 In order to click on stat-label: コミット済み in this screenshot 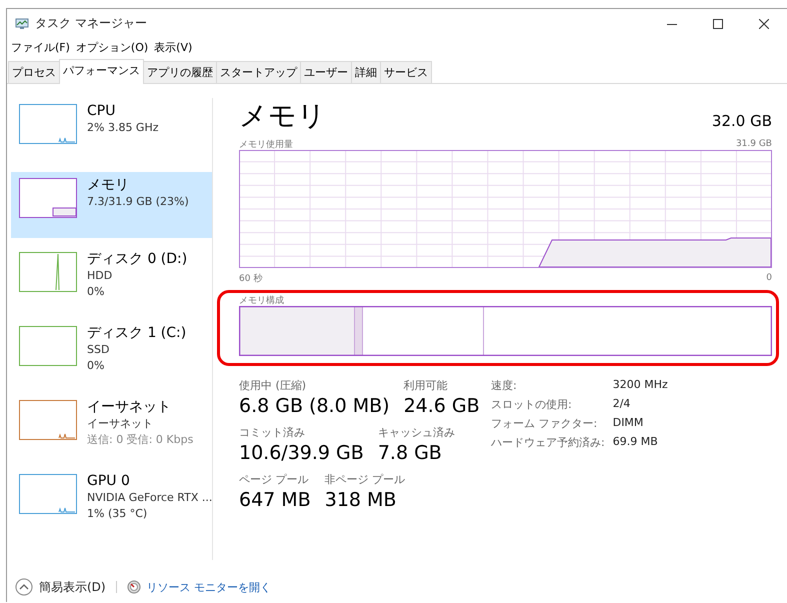, I will do `click(272, 432)`.